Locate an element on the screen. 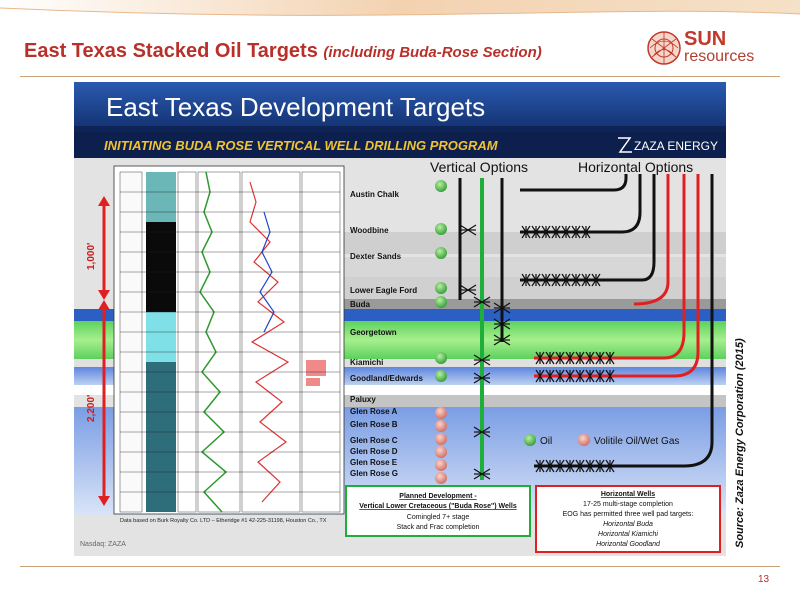 This screenshot has height=600, width=800. fluid-legend: Oil Volitile Oil/Wet Gas is located at coordinates (601, 440).